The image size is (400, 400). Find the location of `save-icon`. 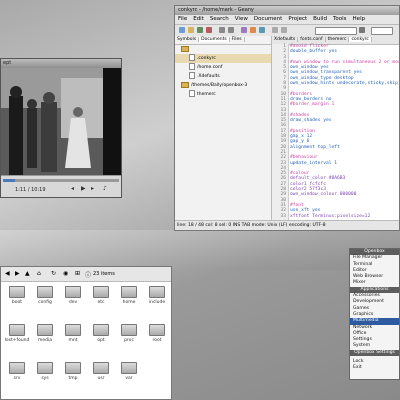

save-icon is located at coordinates (200, 30).